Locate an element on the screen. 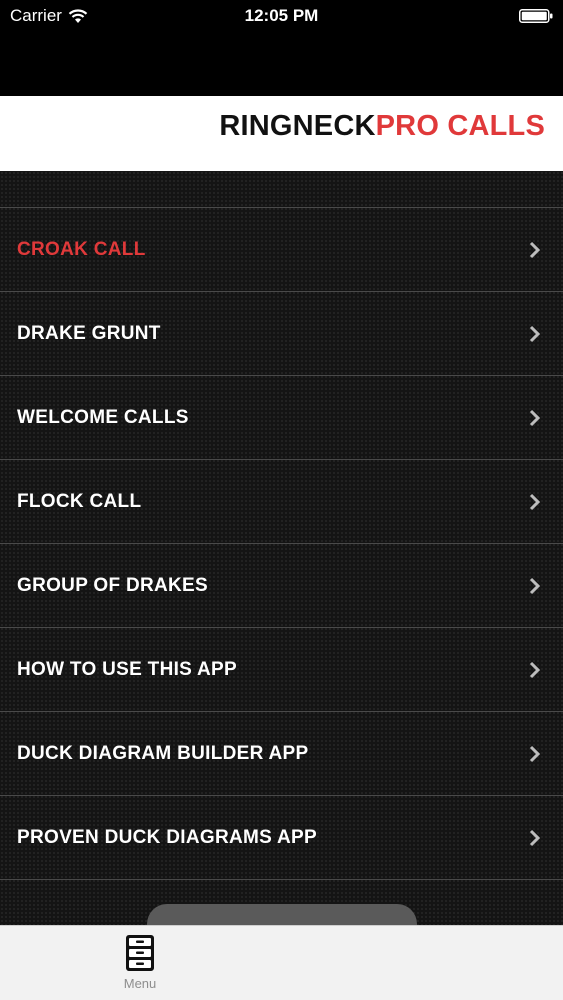  title-pro-calls: PRO CALLS is located at coordinates (460, 126).